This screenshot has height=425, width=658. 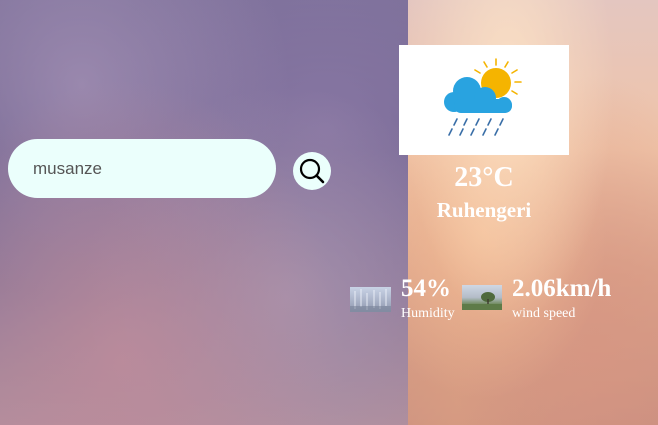 What do you see at coordinates (484, 177) in the screenshot?
I see `temperature: 23°C` at bounding box center [484, 177].